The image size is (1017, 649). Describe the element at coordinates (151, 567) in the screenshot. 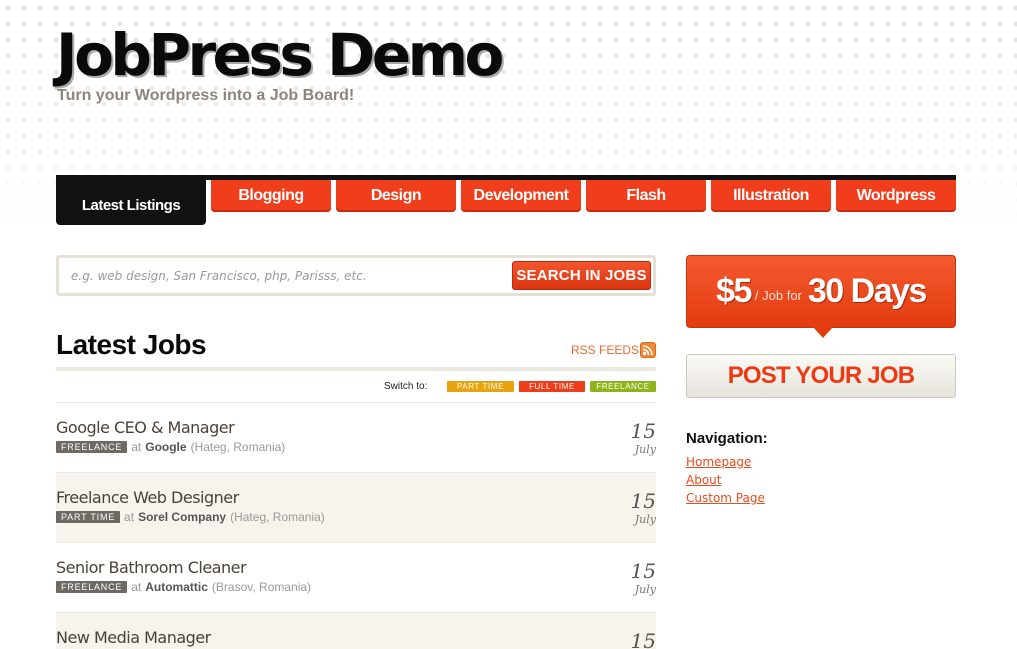

I see `job-title: Senior Bathroom Cleaner` at that location.